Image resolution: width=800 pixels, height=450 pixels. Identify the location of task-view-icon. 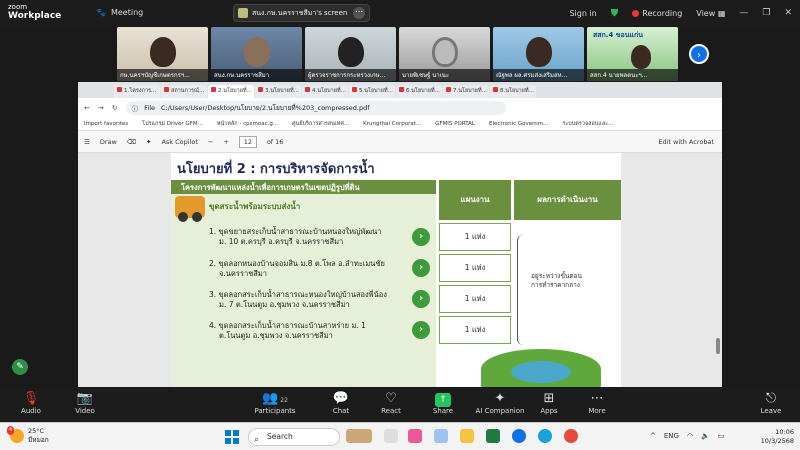
(391, 436).